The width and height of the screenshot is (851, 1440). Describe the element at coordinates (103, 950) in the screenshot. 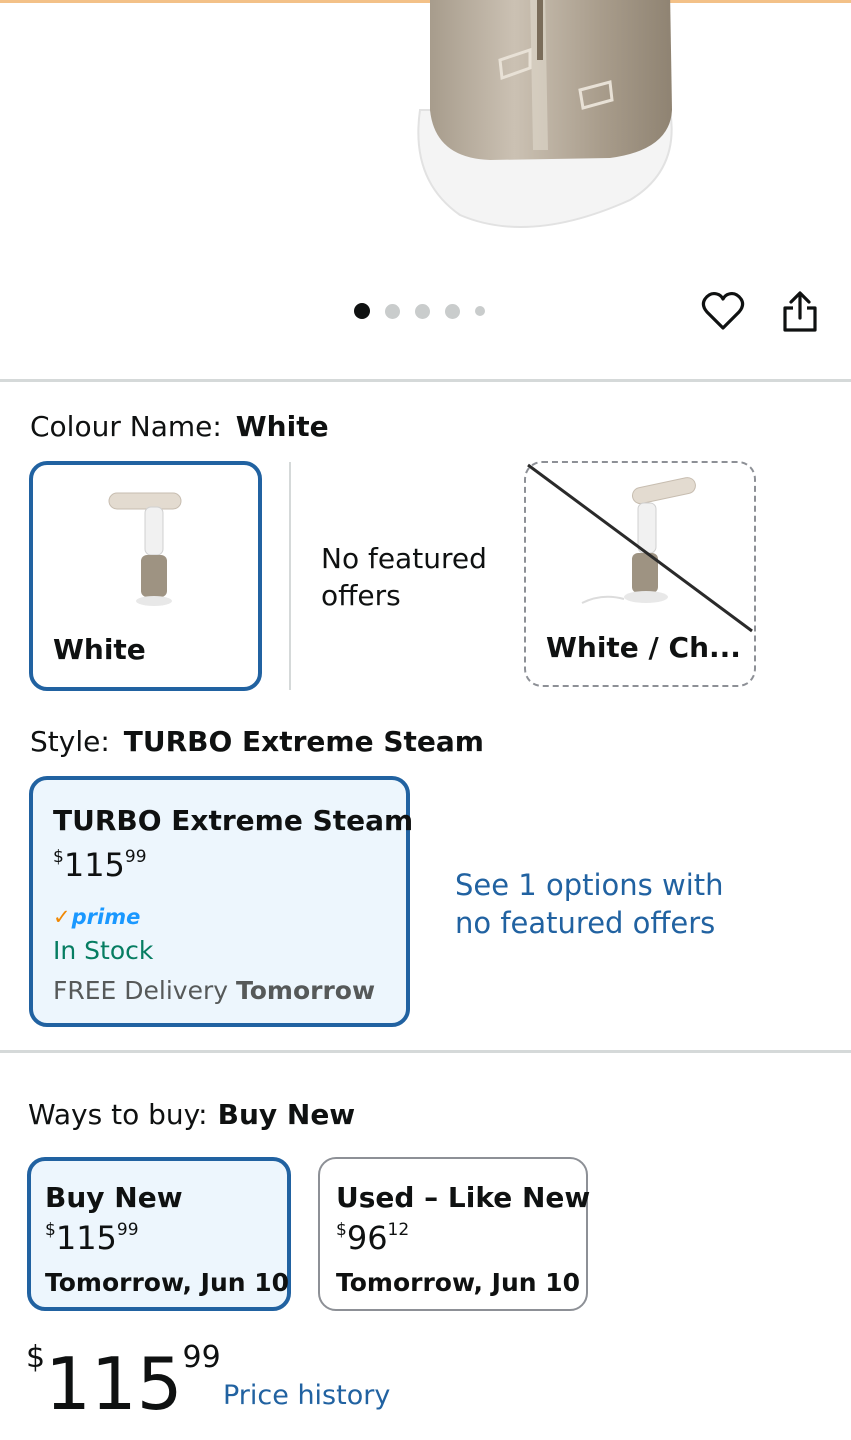

I see `stock-status: In Stock` at that location.